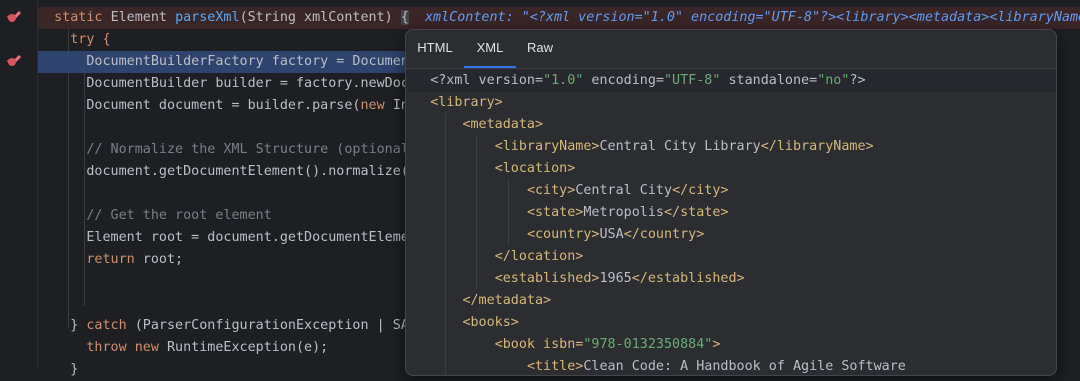  What do you see at coordinates (731, 345) in the screenshot?
I see `xml-line: <book isbn="978-0132350884">` at bounding box center [731, 345].